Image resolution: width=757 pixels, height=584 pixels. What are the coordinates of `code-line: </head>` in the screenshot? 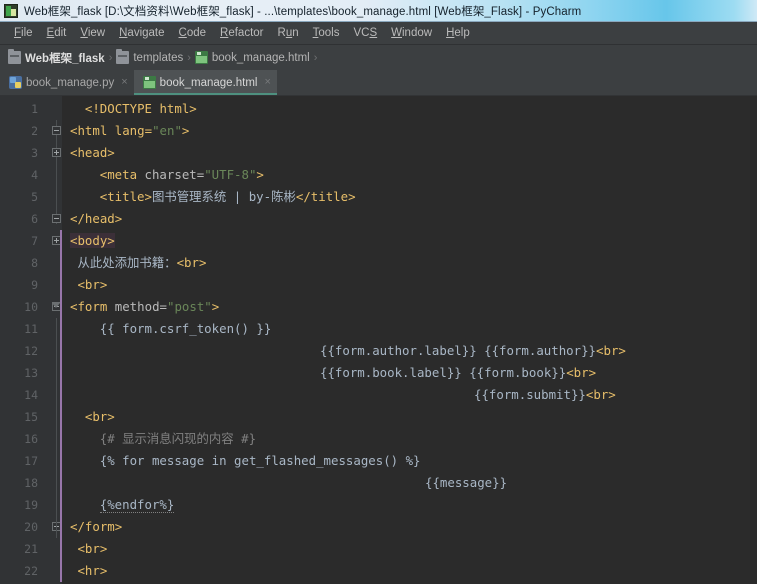 It's located at (96, 219).